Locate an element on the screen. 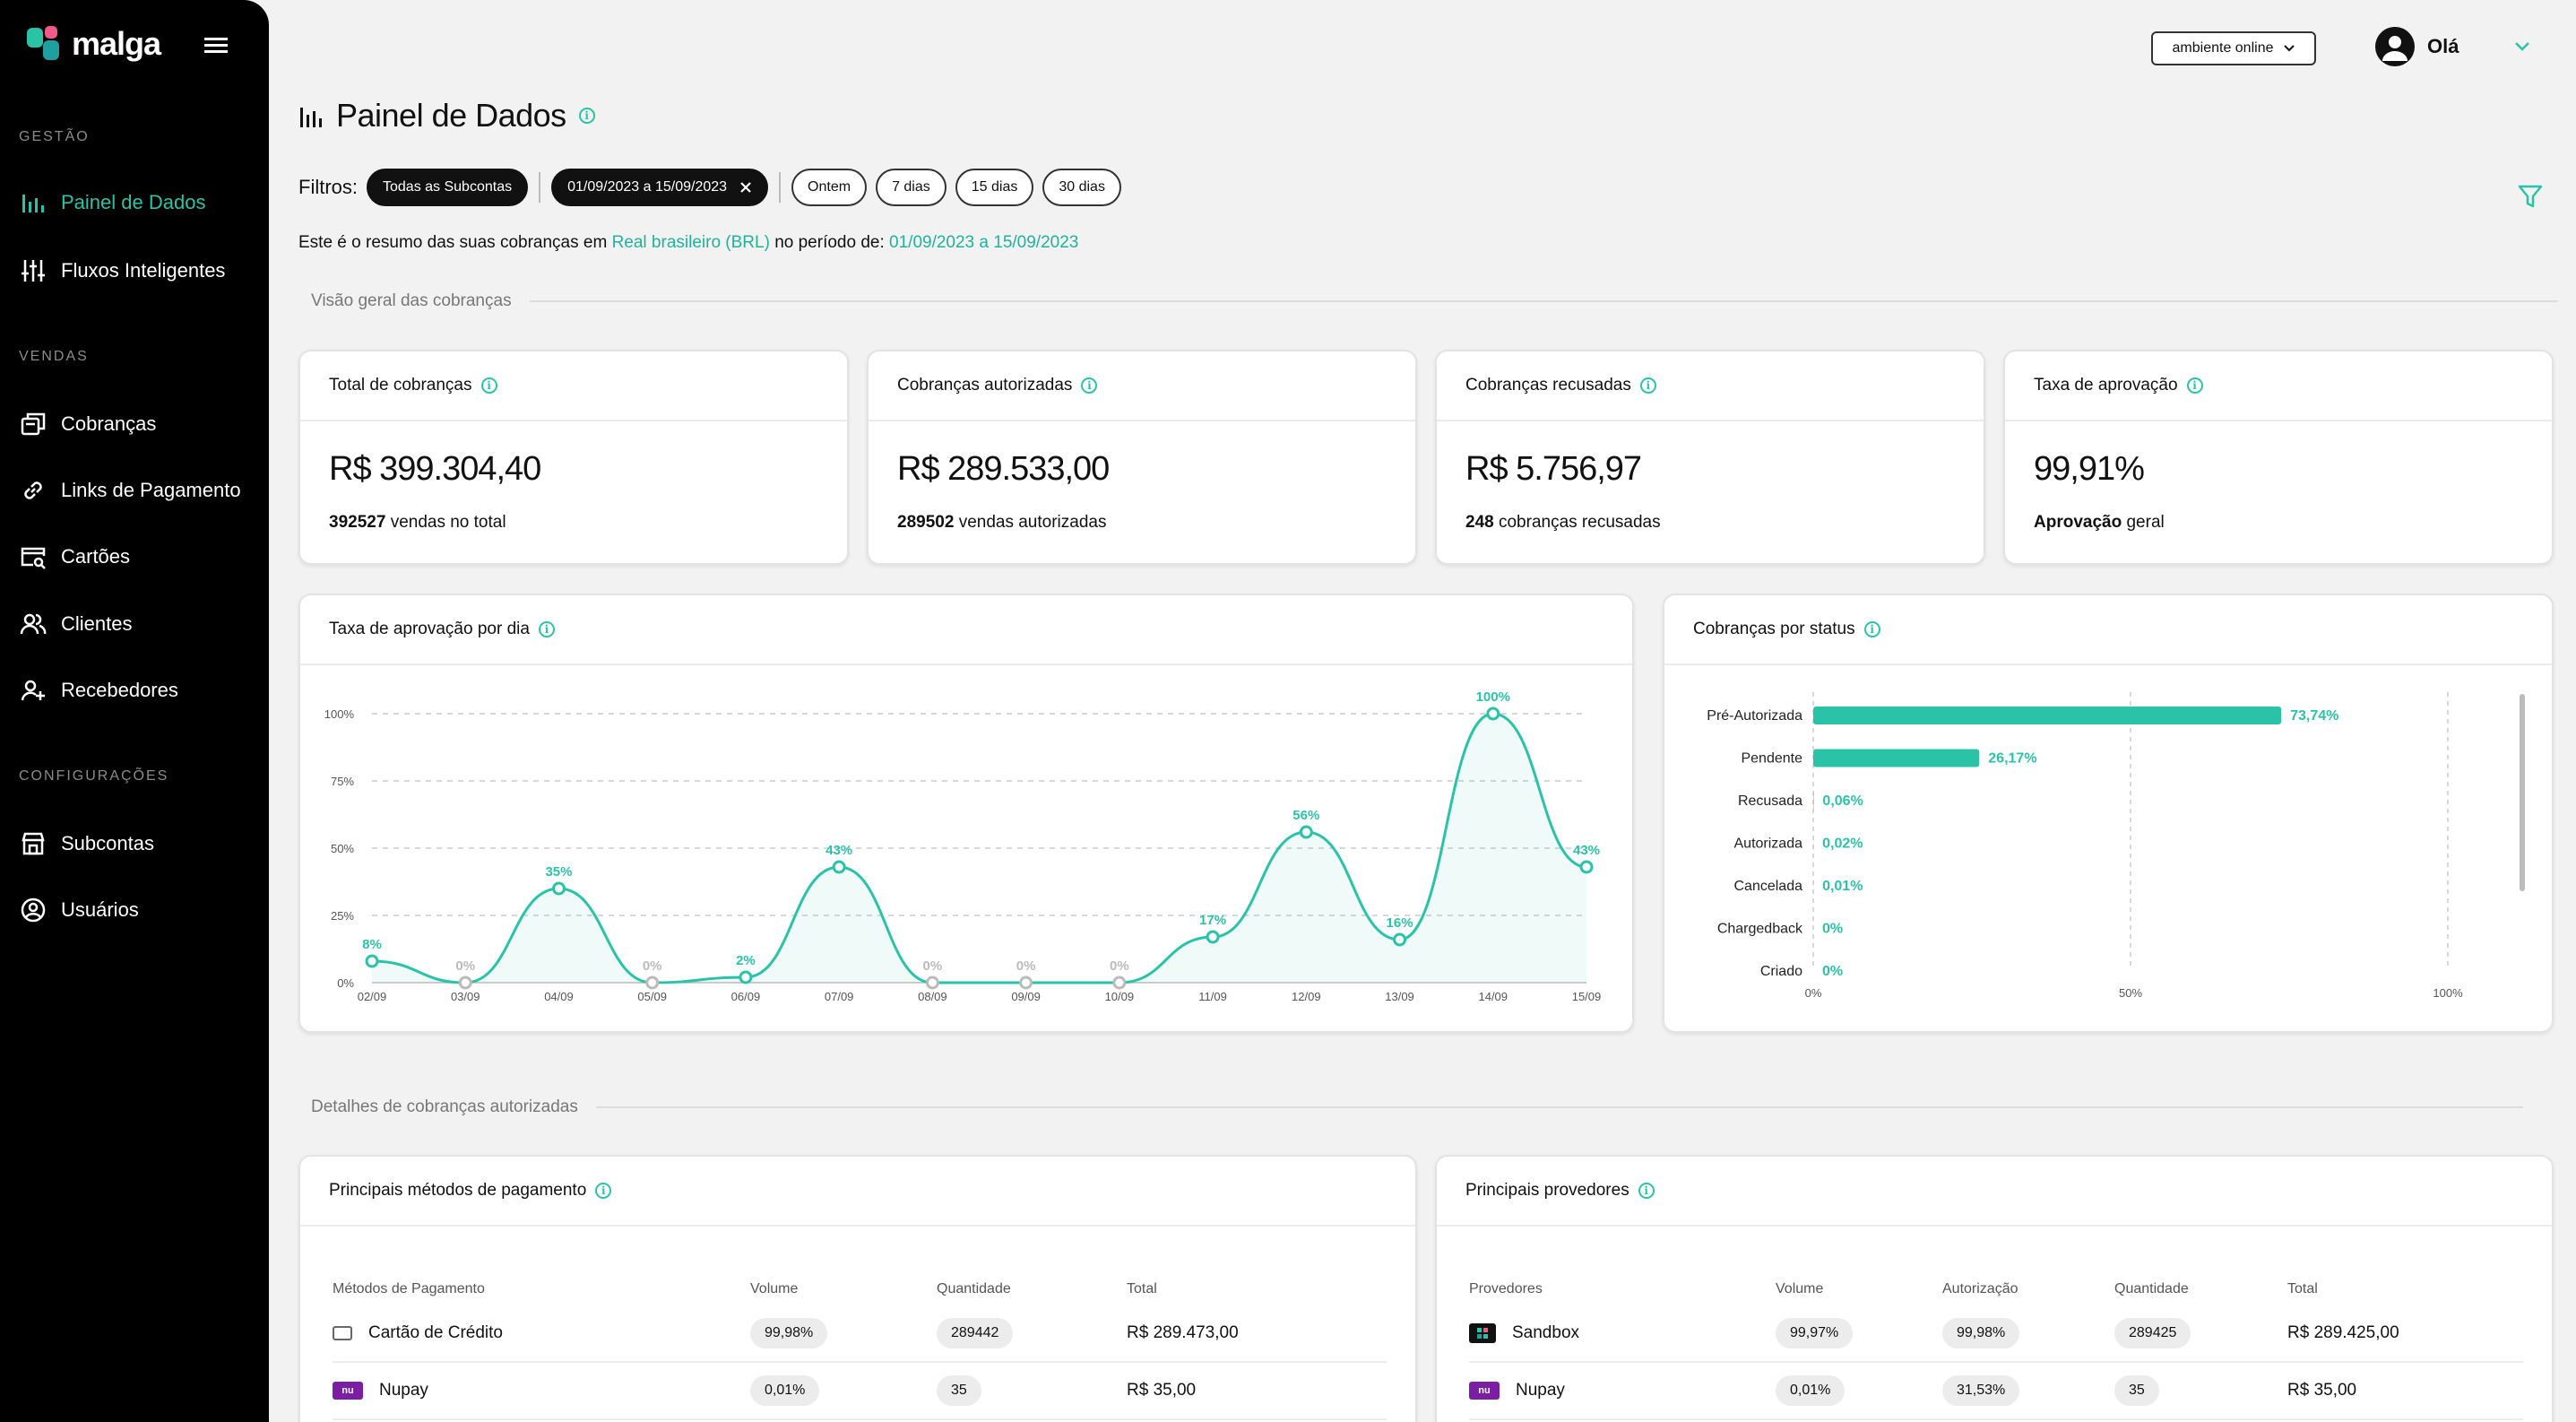 The width and height of the screenshot is (2576, 1422). sandbox-icon is located at coordinates (1482, 1333).